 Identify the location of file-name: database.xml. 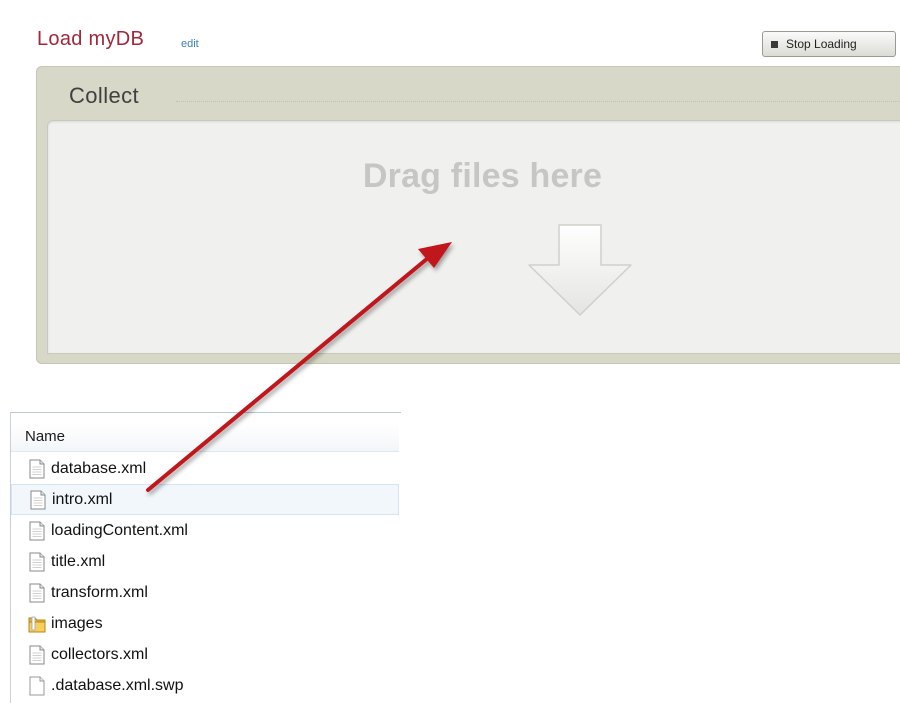
(99, 468).